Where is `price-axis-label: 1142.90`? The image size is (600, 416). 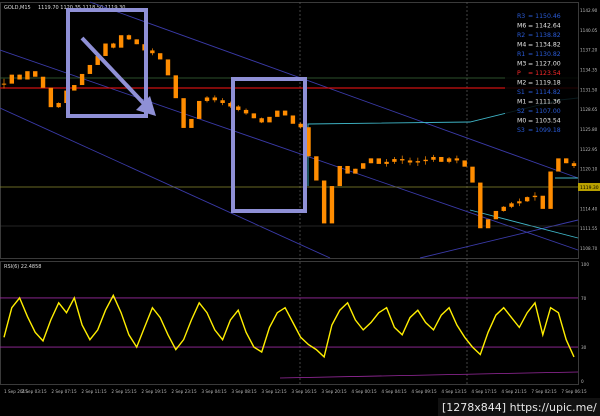
price-axis-label: 1142.90 is located at coordinates (589, 10).